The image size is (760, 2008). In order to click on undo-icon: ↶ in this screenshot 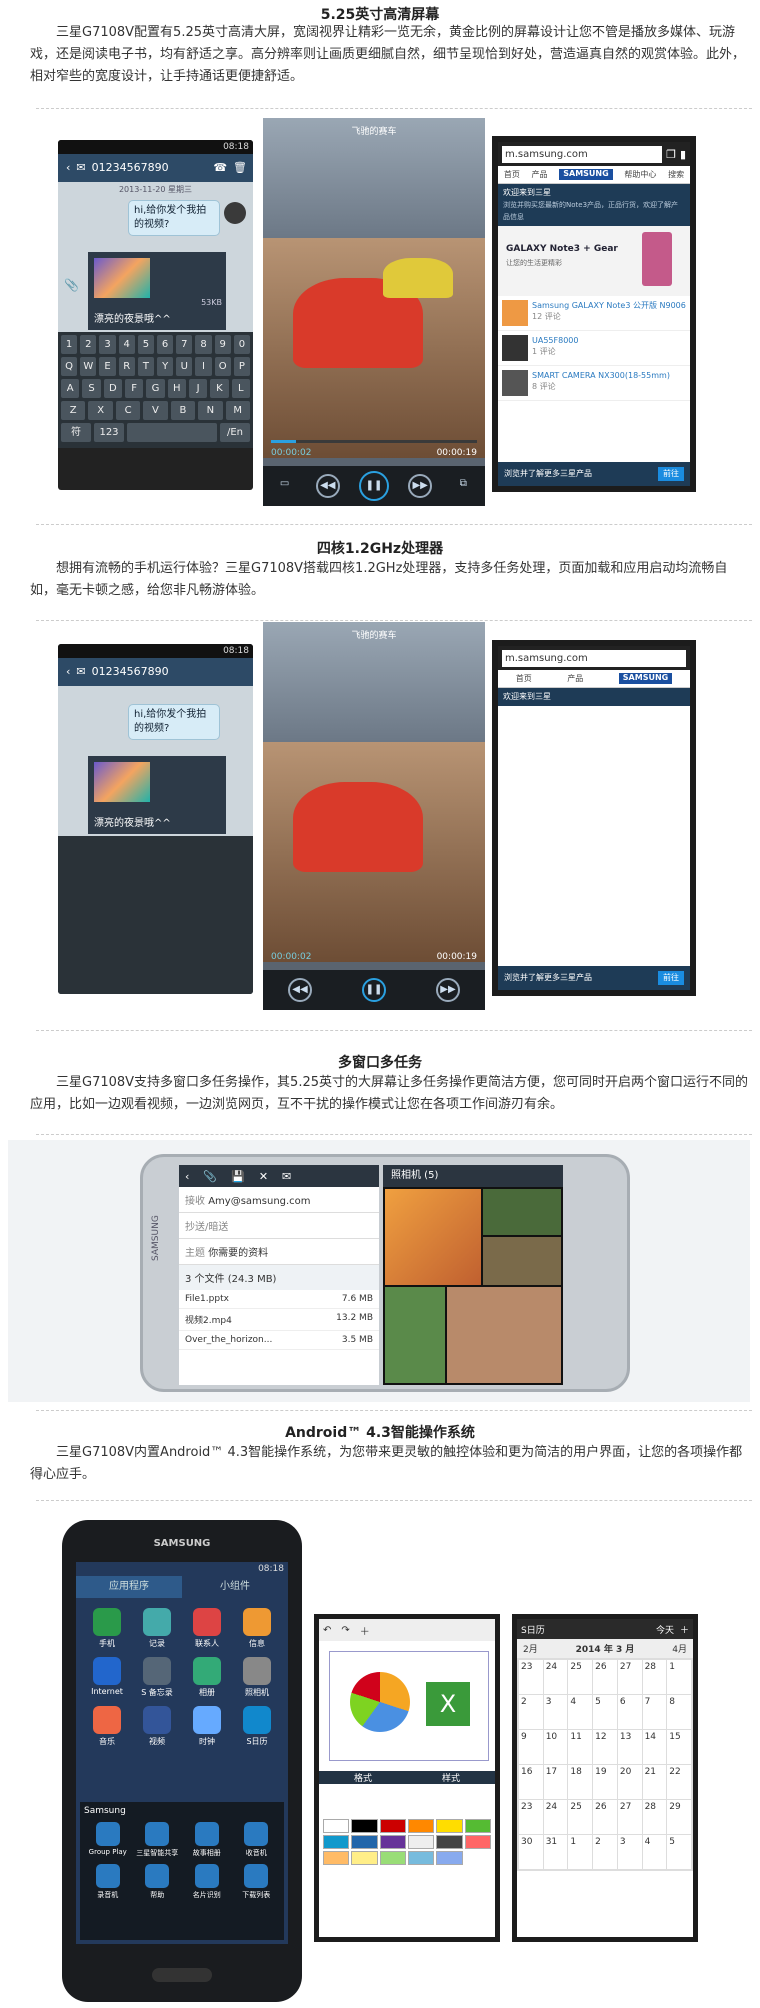, I will do `click(327, 1630)`.